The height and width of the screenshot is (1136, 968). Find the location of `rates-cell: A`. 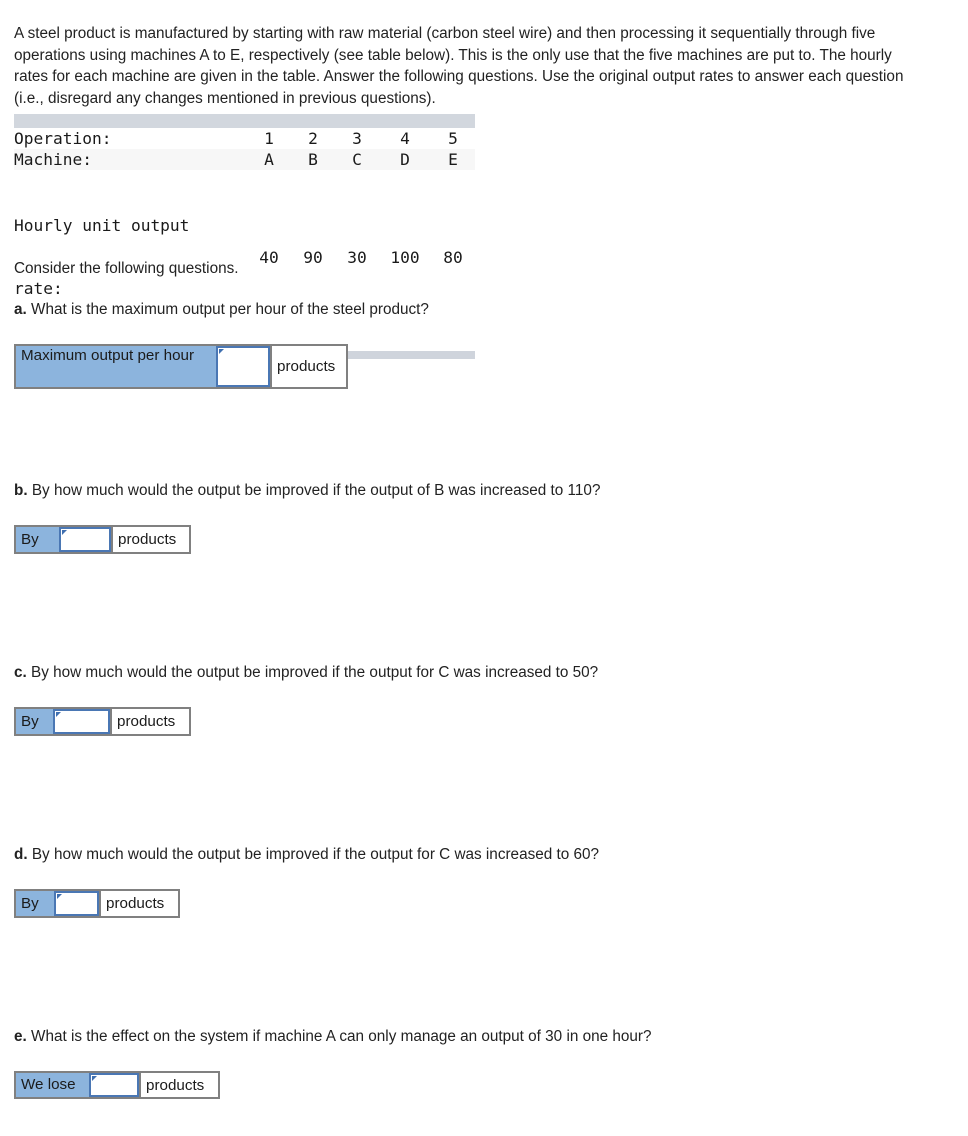

rates-cell: A is located at coordinates (269, 159).